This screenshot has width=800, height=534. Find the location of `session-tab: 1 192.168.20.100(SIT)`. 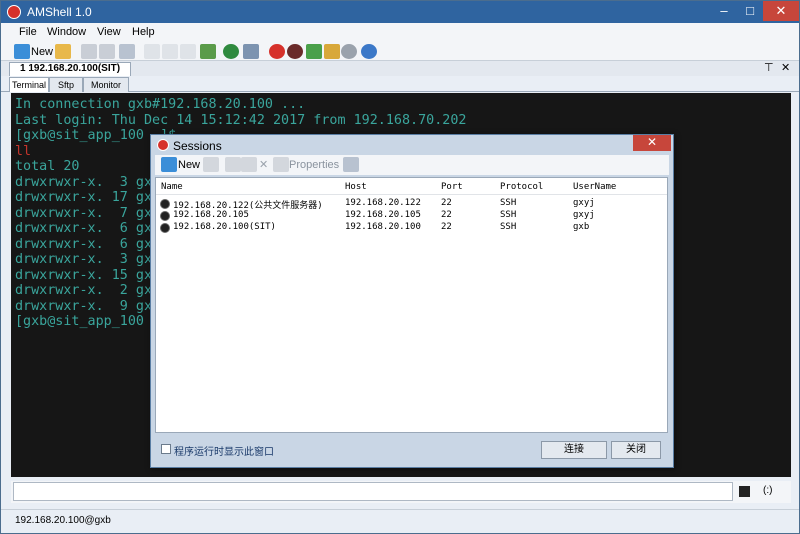

session-tab: 1 192.168.20.100(SIT) is located at coordinates (70, 69).